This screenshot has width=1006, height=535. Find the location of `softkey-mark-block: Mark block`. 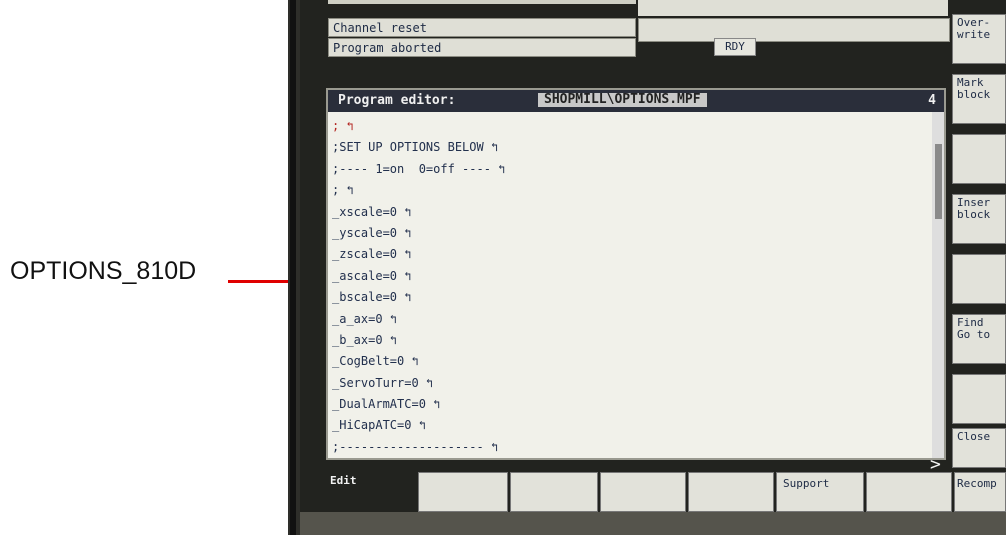

softkey-mark-block: Mark block is located at coordinates (979, 99).